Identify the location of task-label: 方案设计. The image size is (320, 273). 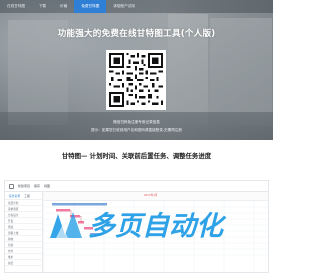
(13, 215).